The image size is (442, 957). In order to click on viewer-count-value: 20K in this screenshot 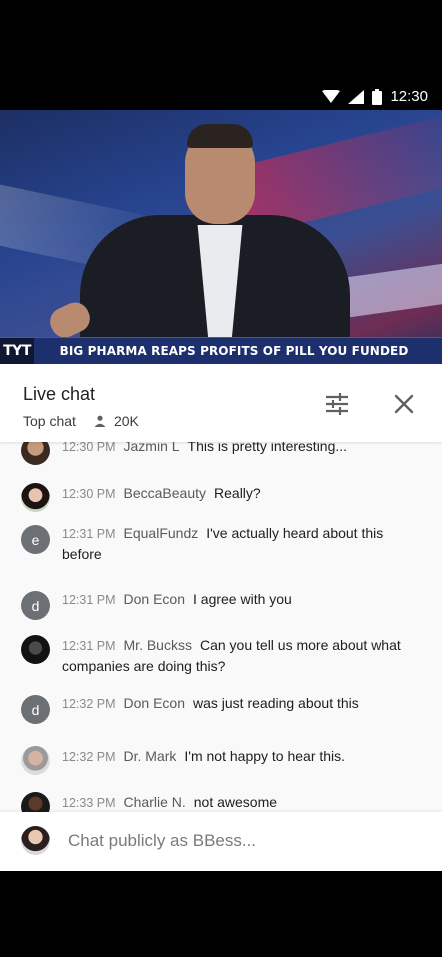, I will do `click(126, 421)`.